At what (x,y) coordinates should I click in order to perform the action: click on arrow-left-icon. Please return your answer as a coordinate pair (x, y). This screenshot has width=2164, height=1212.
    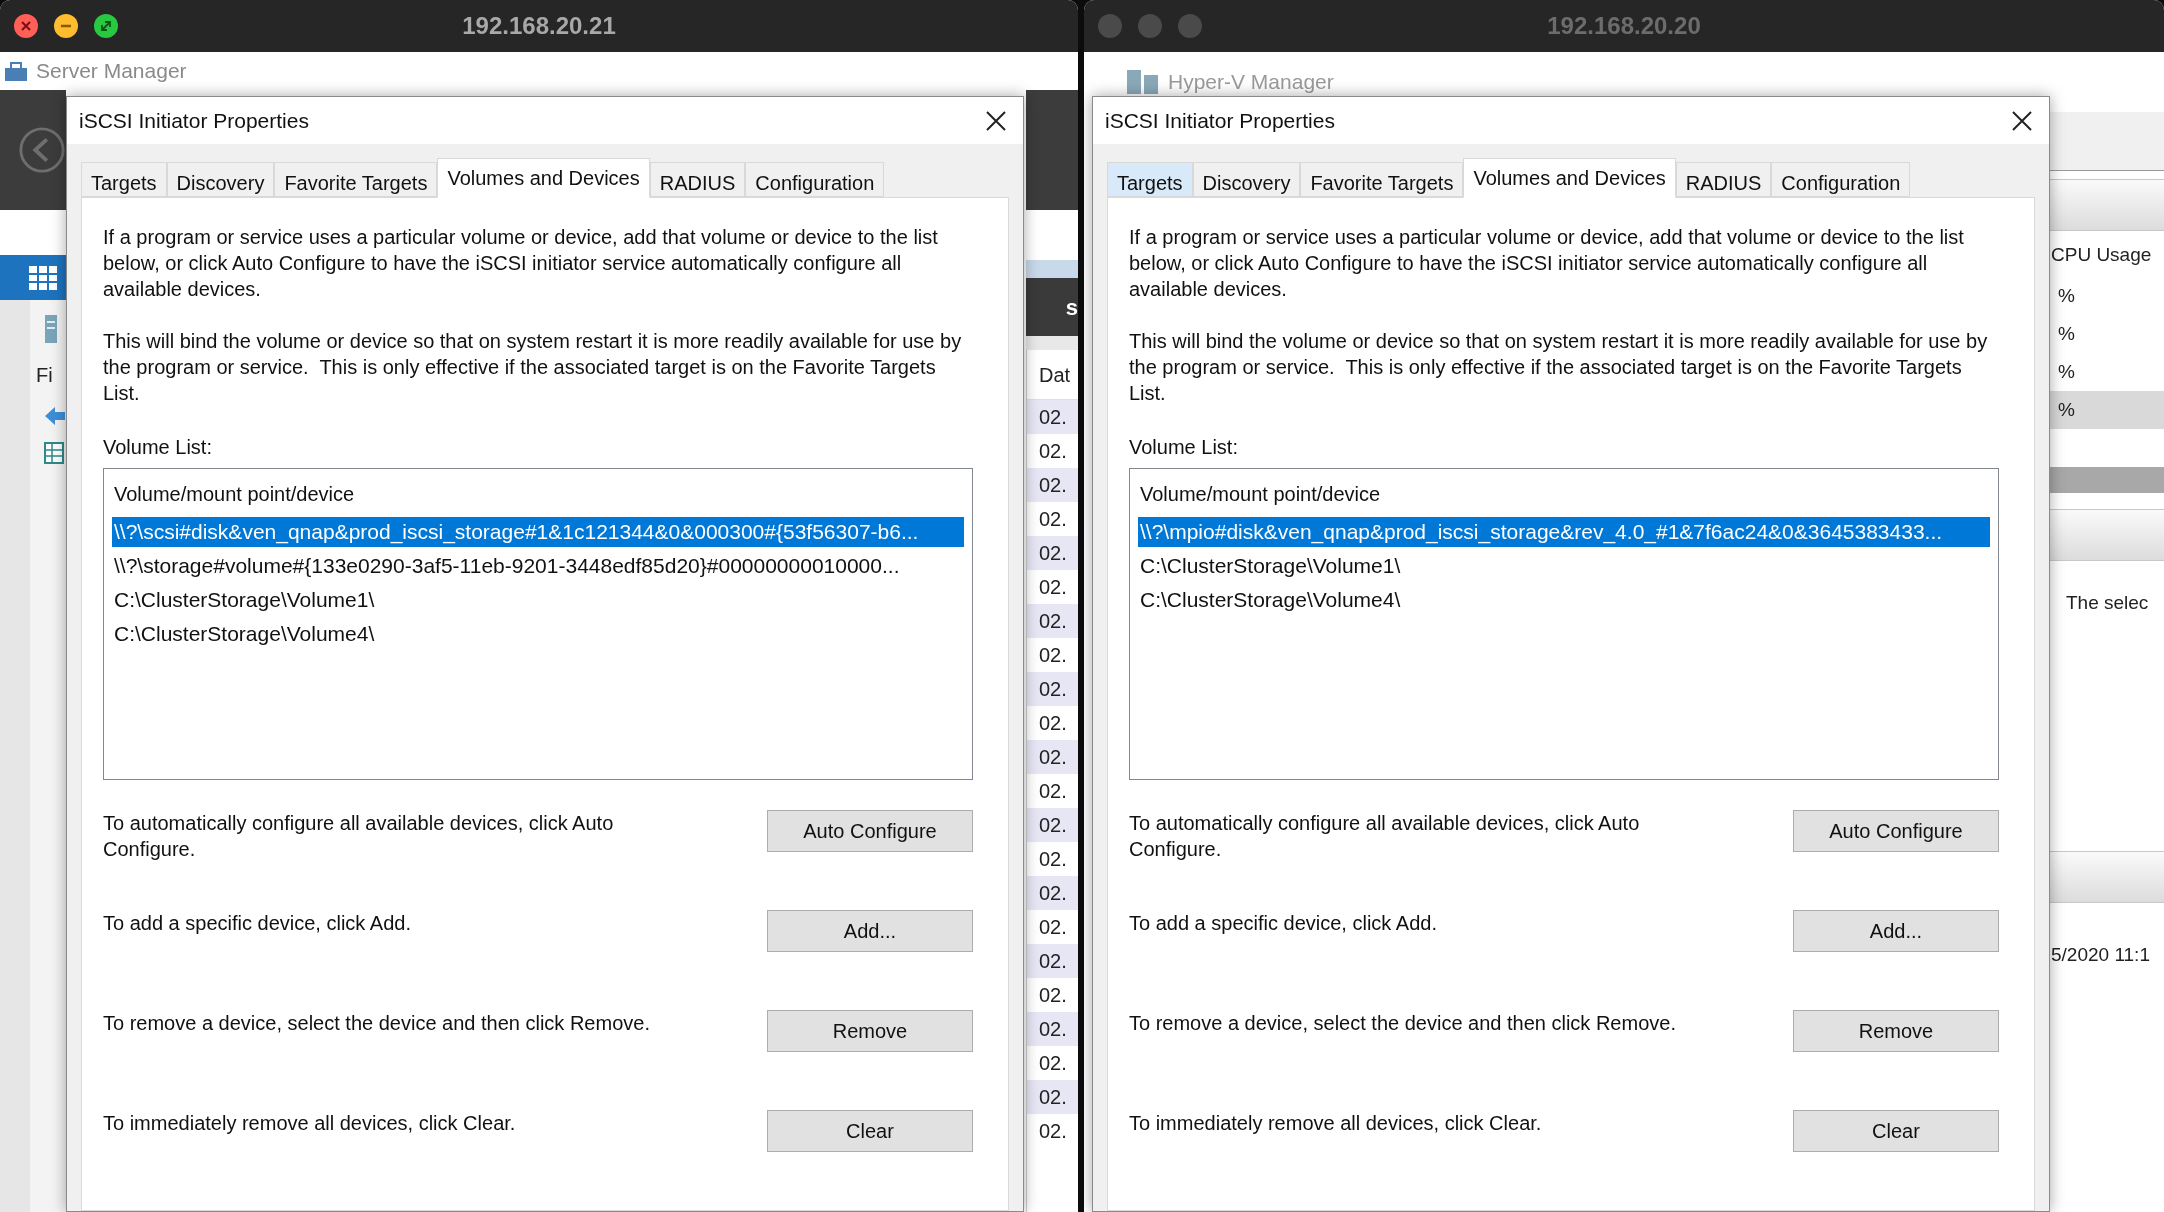
    Looking at the image, I should click on (55, 416).